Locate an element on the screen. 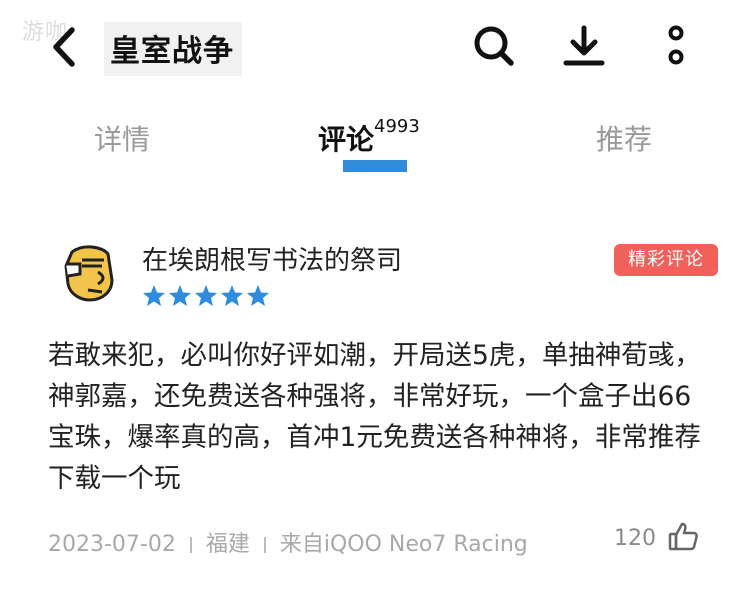  download-icon is located at coordinates (584, 45).